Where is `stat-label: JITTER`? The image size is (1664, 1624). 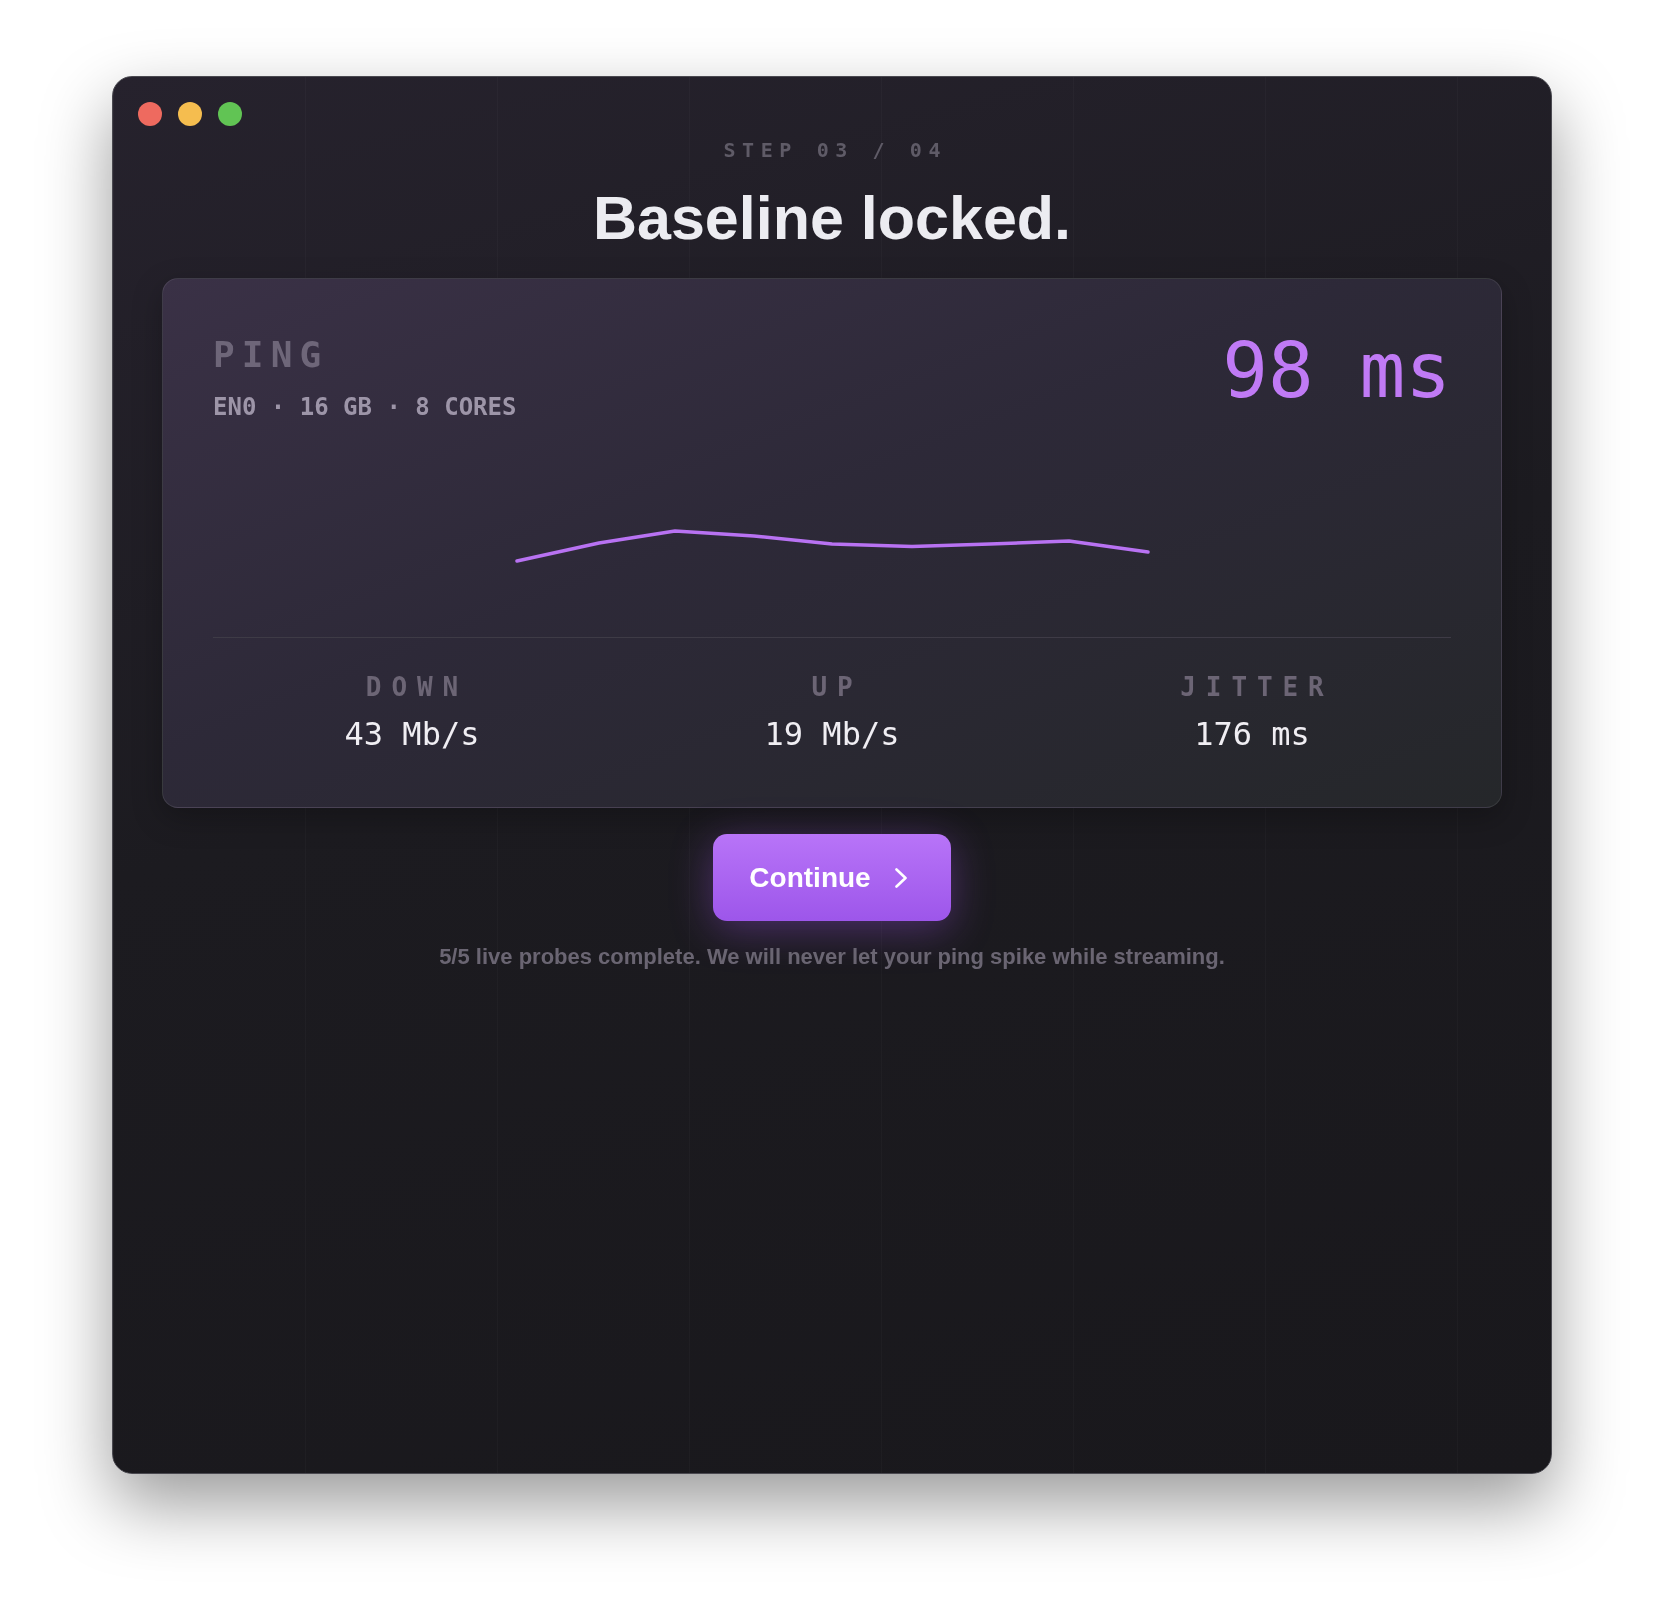
stat-label: JITTER is located at coordinates (1256, 687).